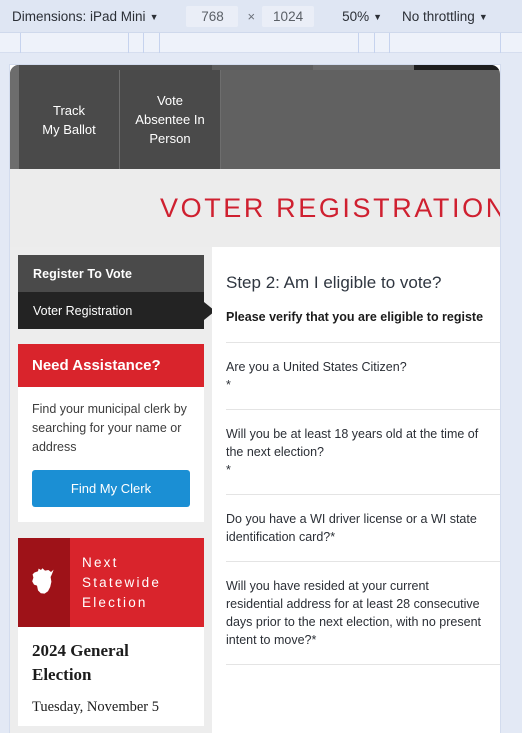  I want to click on step-title: Step 2: Am I eligible to vote?, so click(334, 282).